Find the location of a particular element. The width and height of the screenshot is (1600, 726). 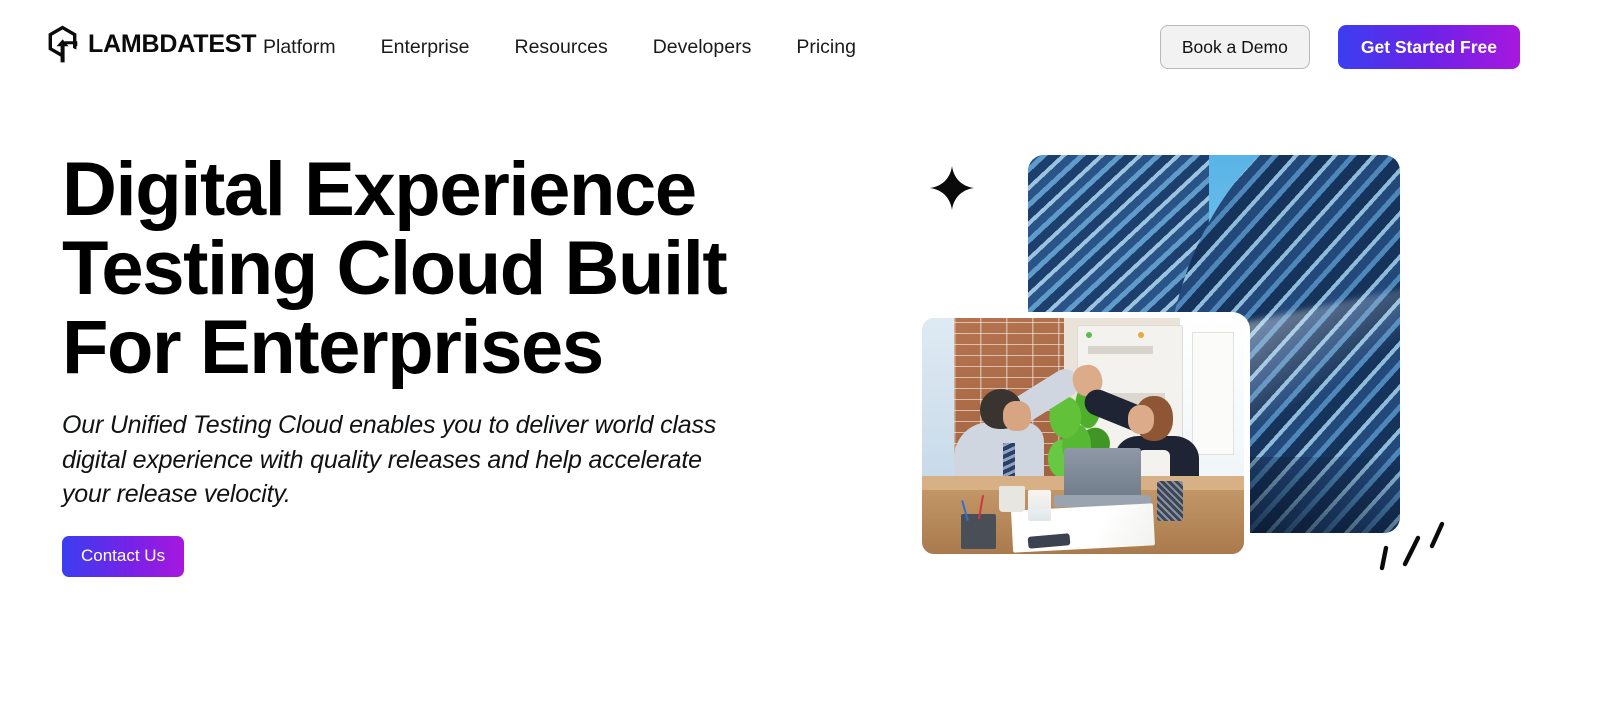

office-photo is located at coordinates (1083, 436).